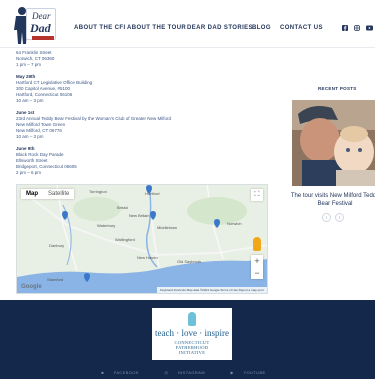  What do you see at coordinates (55, 279) in the screenshot?
I see `map-label: Stamford` at bounding box center [55, 279].